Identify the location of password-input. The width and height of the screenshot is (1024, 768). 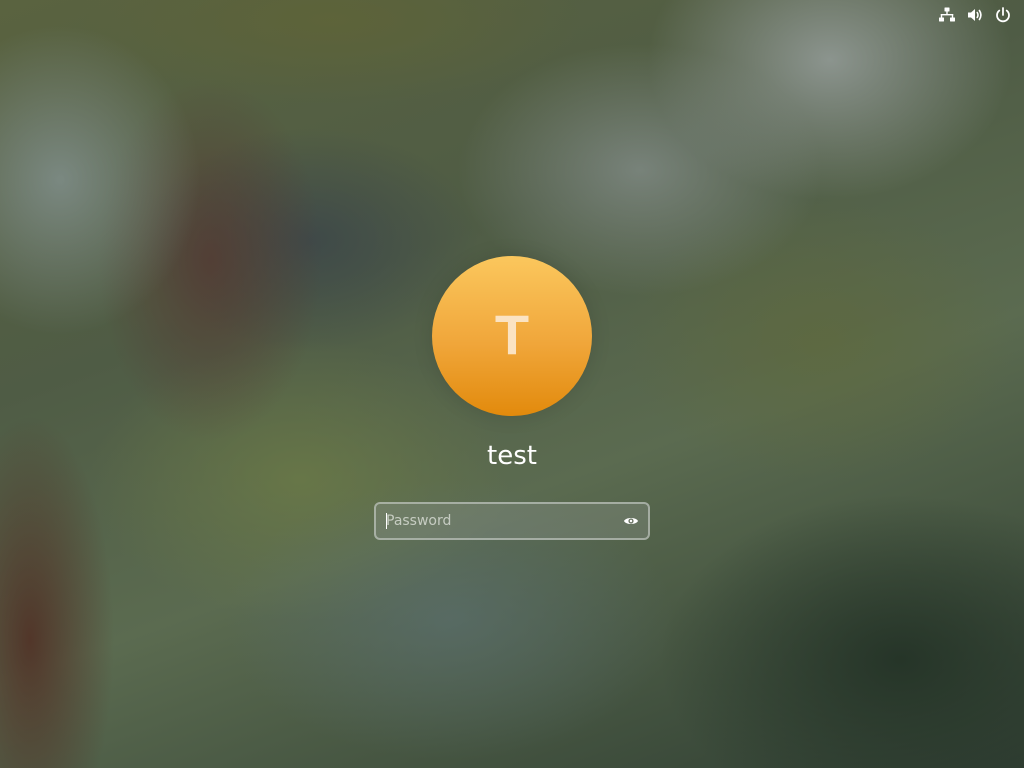
(495, 521).